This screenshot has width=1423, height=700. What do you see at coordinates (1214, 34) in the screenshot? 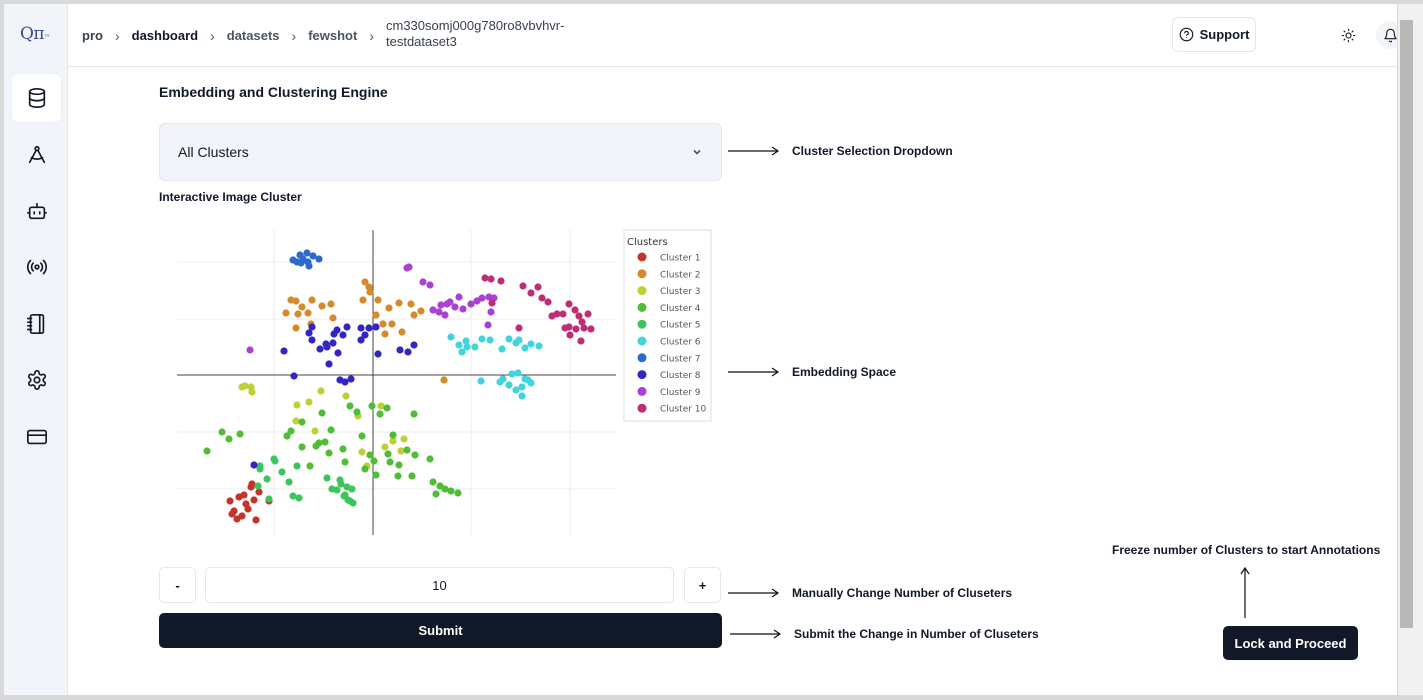
I see `support-button: Support` at bounding box center [1214, 34].